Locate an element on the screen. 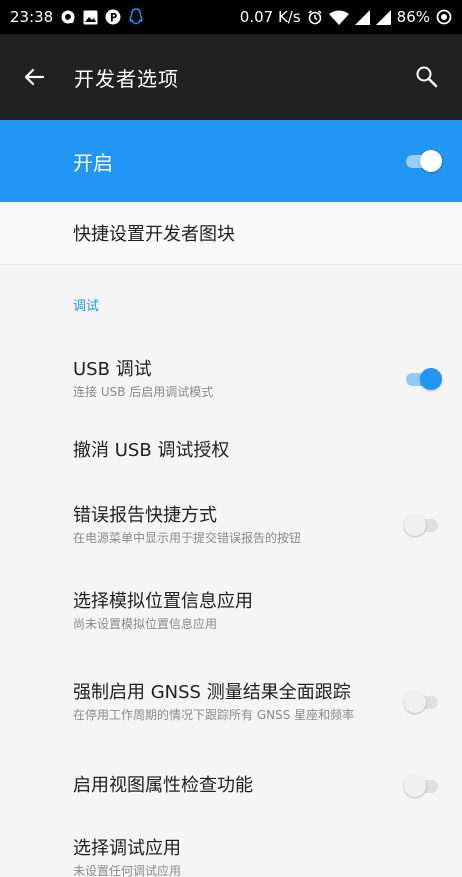 This screenshot has height=877, width=462. qq-penguin-icon is located at coordinates (136, 17).